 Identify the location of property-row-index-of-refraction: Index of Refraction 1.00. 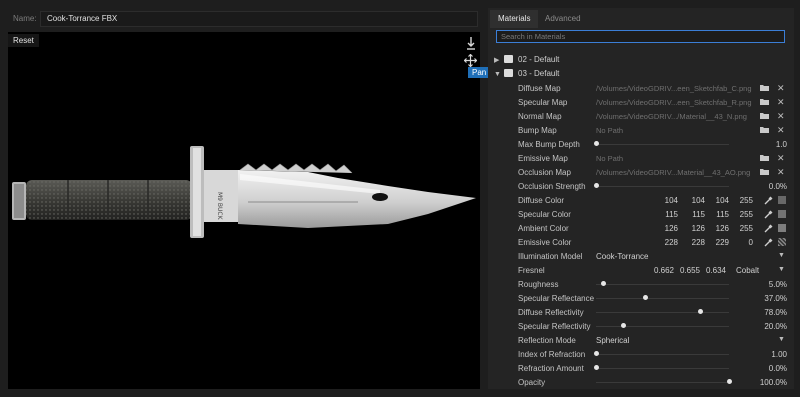
(641, 355).